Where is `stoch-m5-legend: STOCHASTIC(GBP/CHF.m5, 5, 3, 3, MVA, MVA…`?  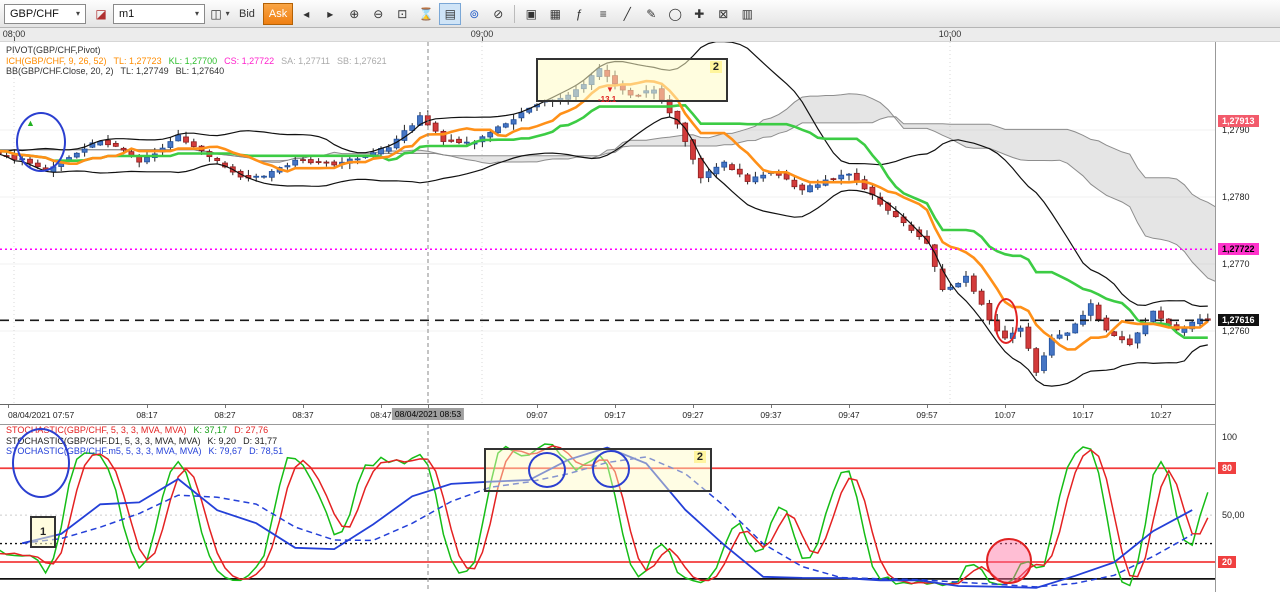
stoch-m5-legend: STOCHASTIC(GBP/CHF.m5, 5, 3, 3, MVA, MVA… is located at coordinates (148, 451).